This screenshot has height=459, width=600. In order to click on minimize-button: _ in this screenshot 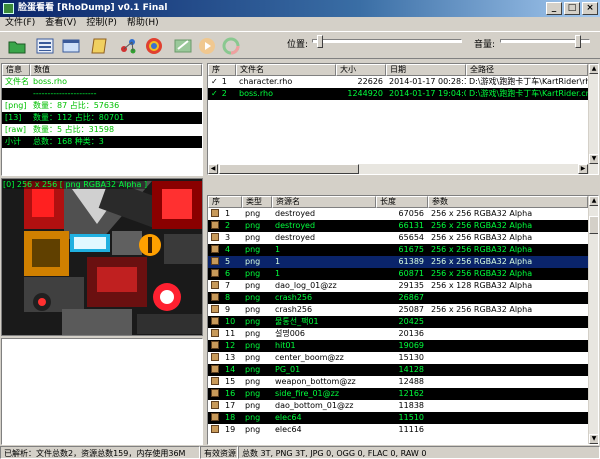, I will do `click(554, 8)`.